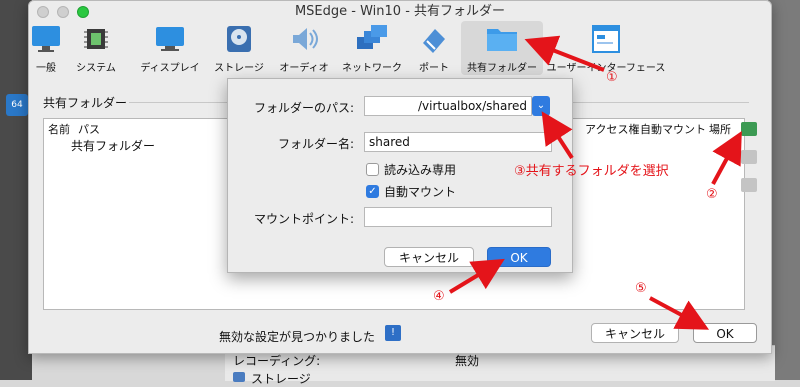 This screenshot has width=800, height=387. What do you see at coordinates (635, 333) in the screenshot?
I see `cancel-button: キャンセル` at bounding box center [635, 333].